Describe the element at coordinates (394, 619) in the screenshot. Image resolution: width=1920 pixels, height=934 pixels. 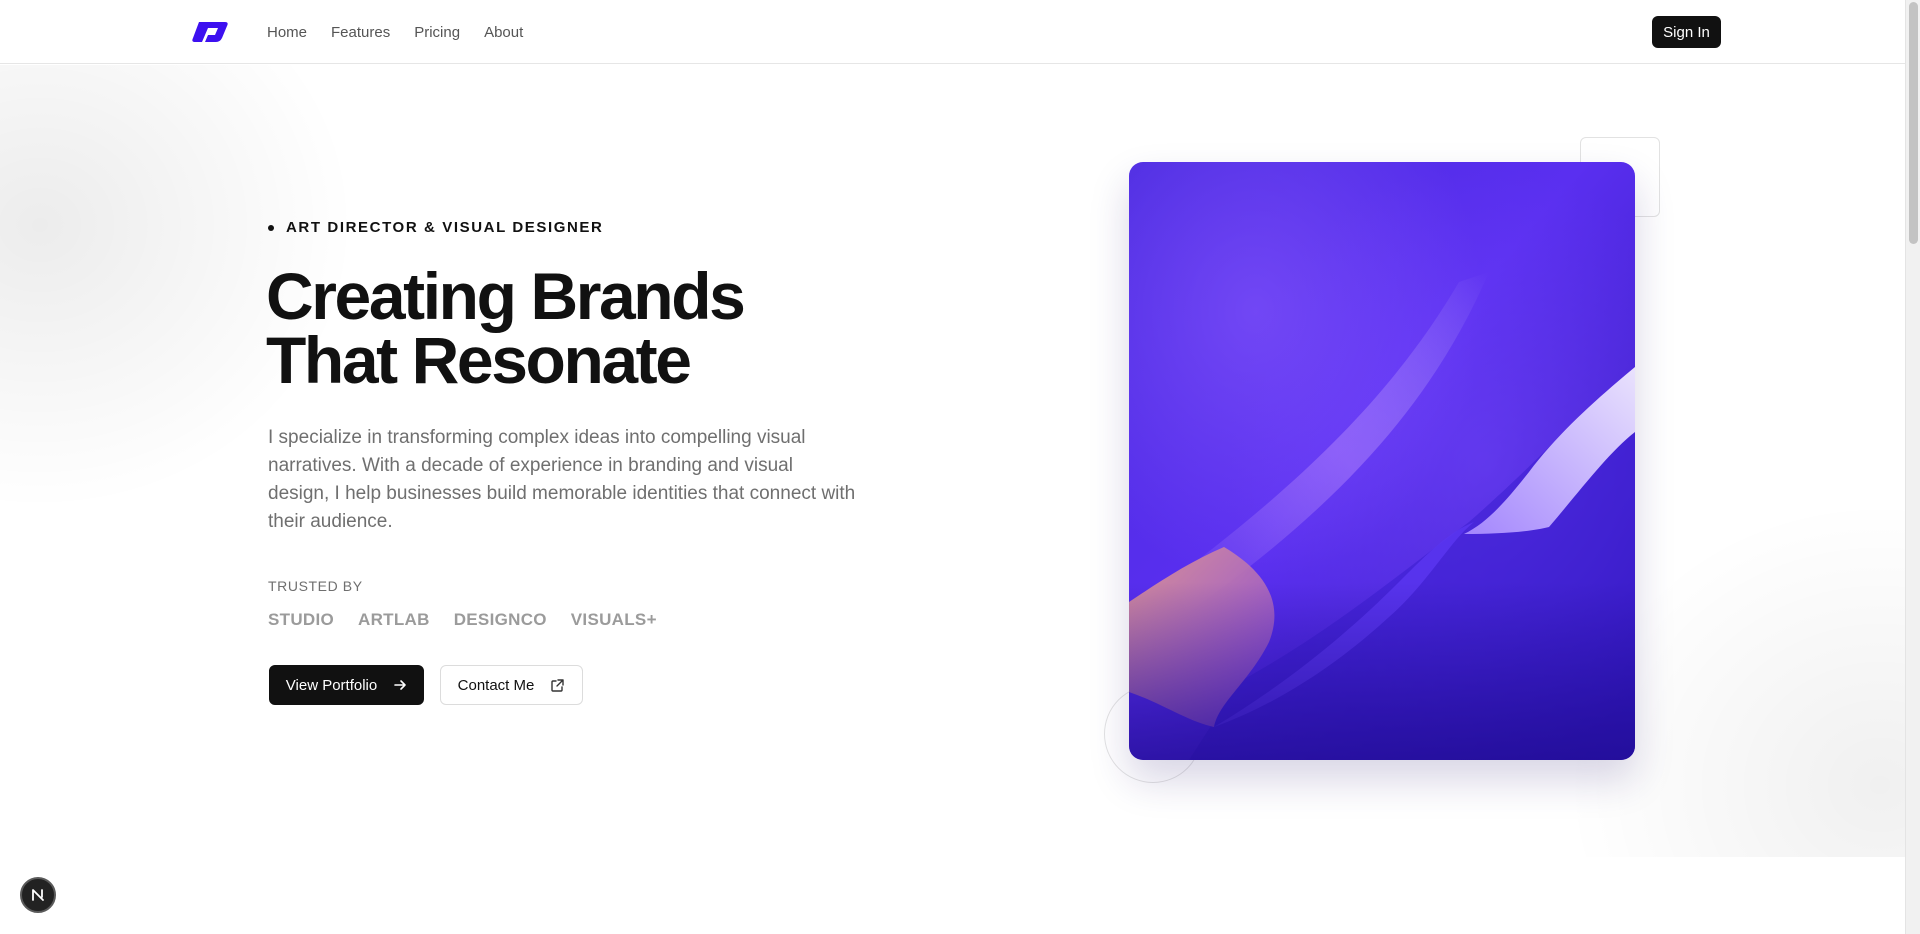
I see `brand-artlab: ARTLAB` at that location.